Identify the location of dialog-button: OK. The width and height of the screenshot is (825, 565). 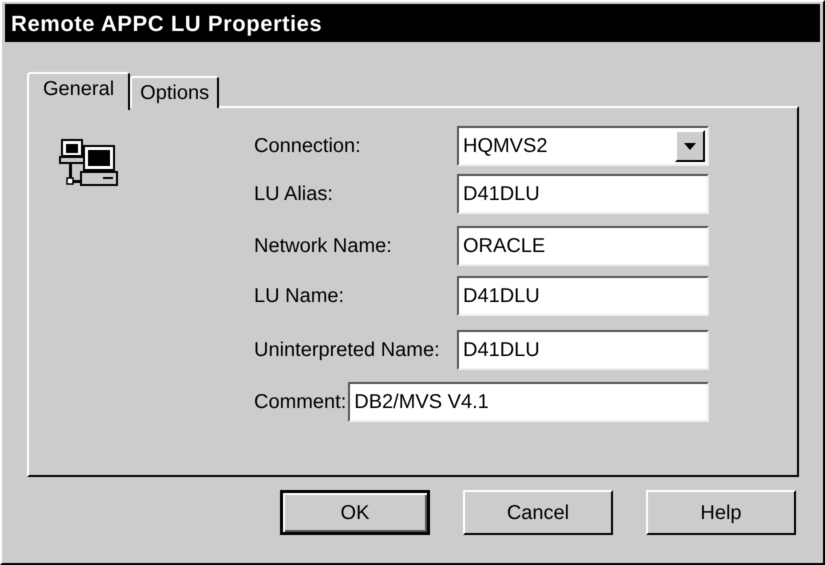
(355, 512).